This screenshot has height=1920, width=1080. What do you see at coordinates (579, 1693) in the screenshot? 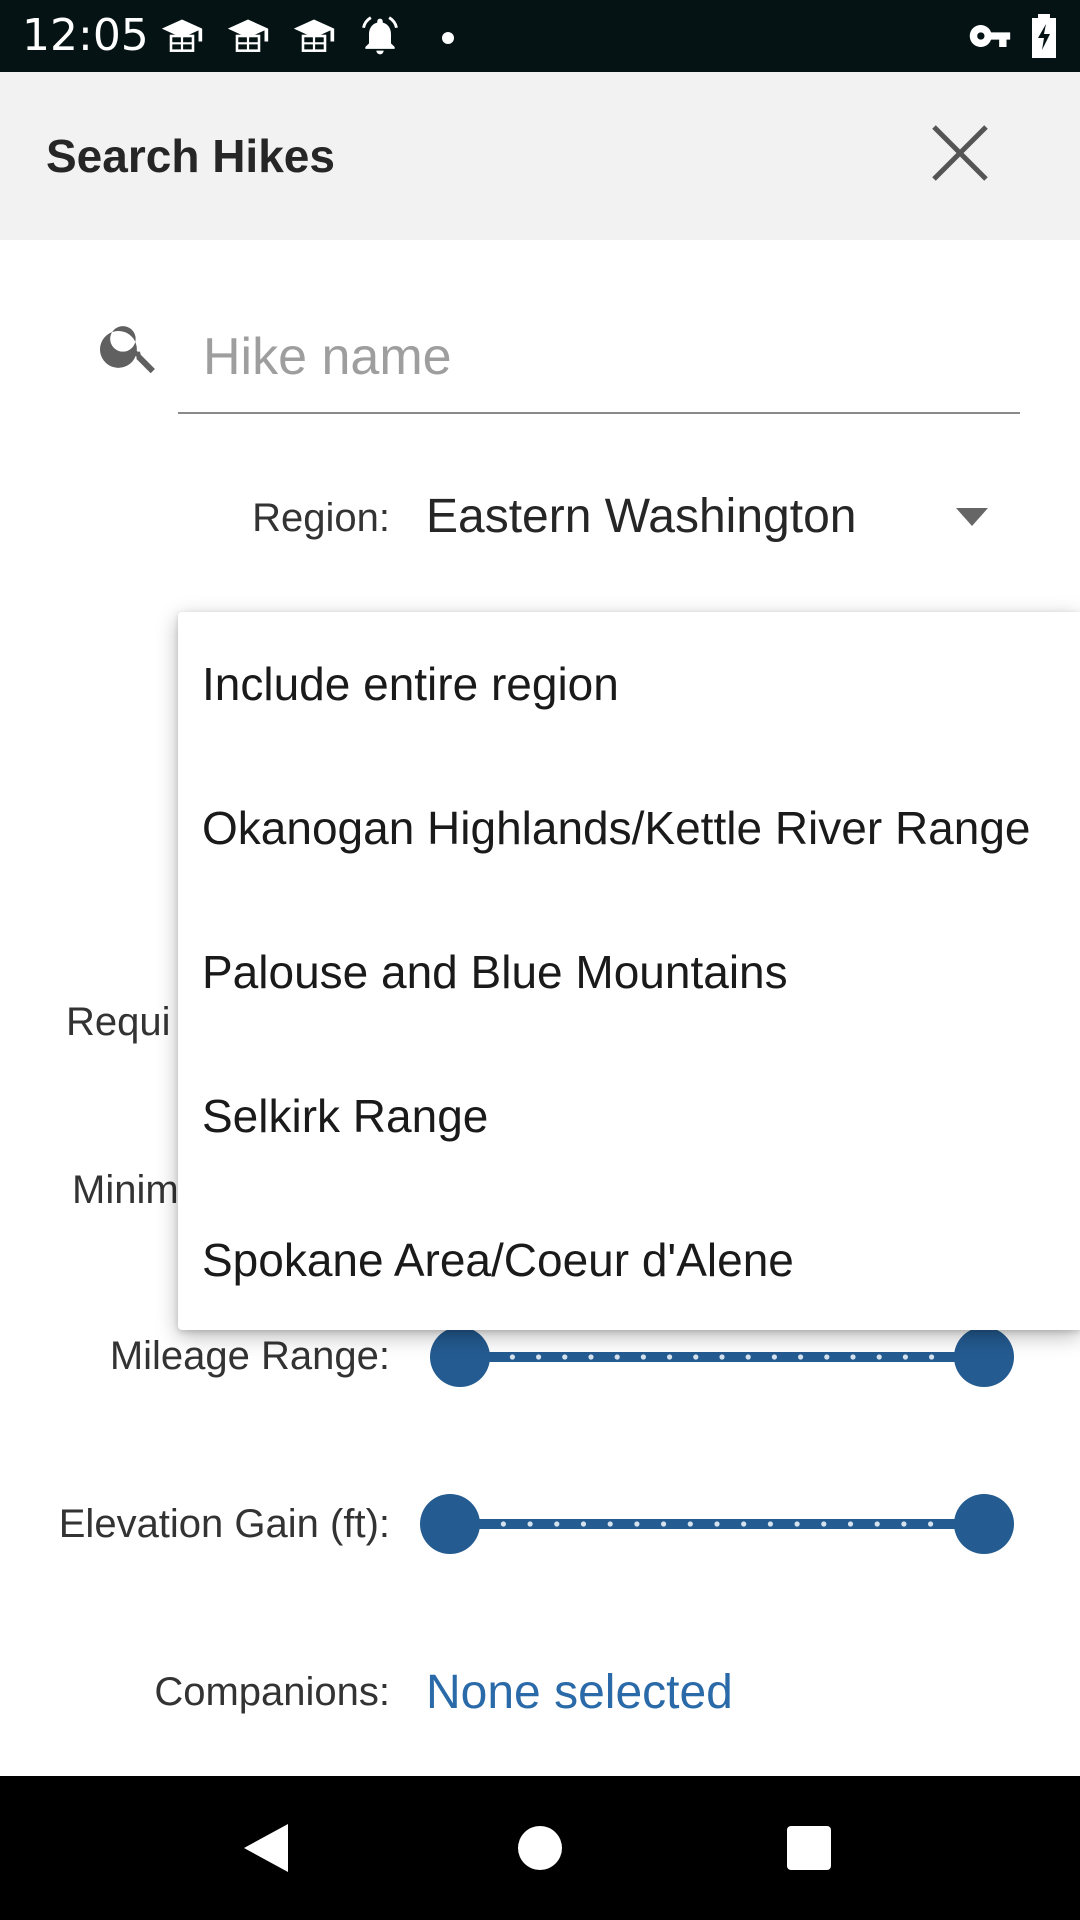
I see `companions-select: None selected` at bounding box center [579, 1693].